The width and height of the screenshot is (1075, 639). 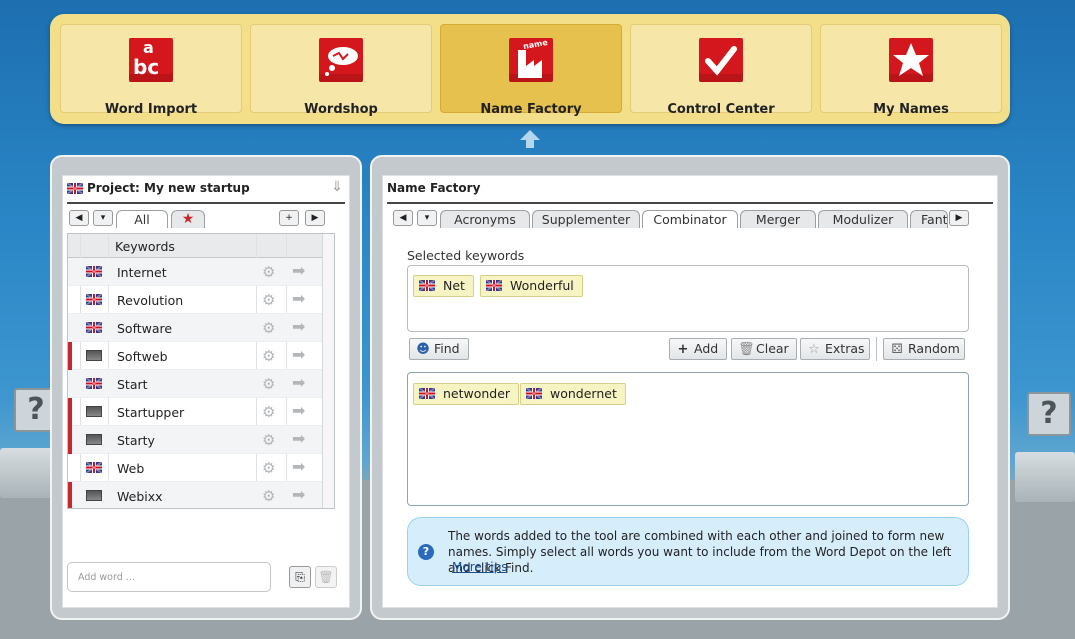 I want to click on keyword-text: Starty, so click(x=136, y=440).